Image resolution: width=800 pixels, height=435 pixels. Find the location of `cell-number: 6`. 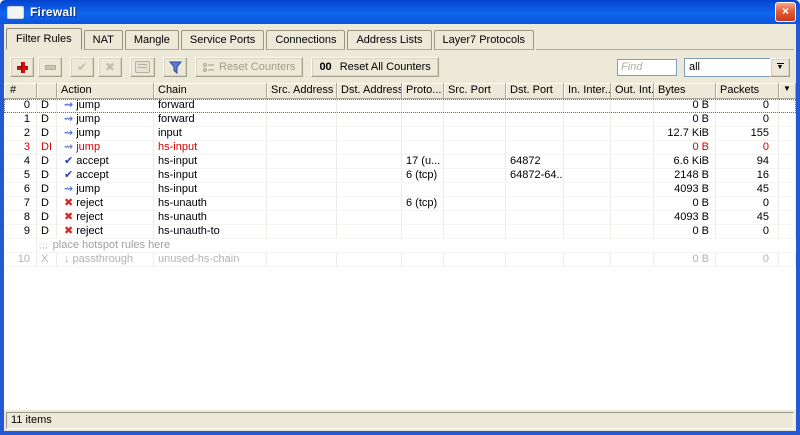

cell-number: 6 is located at coordinates (20, 190).